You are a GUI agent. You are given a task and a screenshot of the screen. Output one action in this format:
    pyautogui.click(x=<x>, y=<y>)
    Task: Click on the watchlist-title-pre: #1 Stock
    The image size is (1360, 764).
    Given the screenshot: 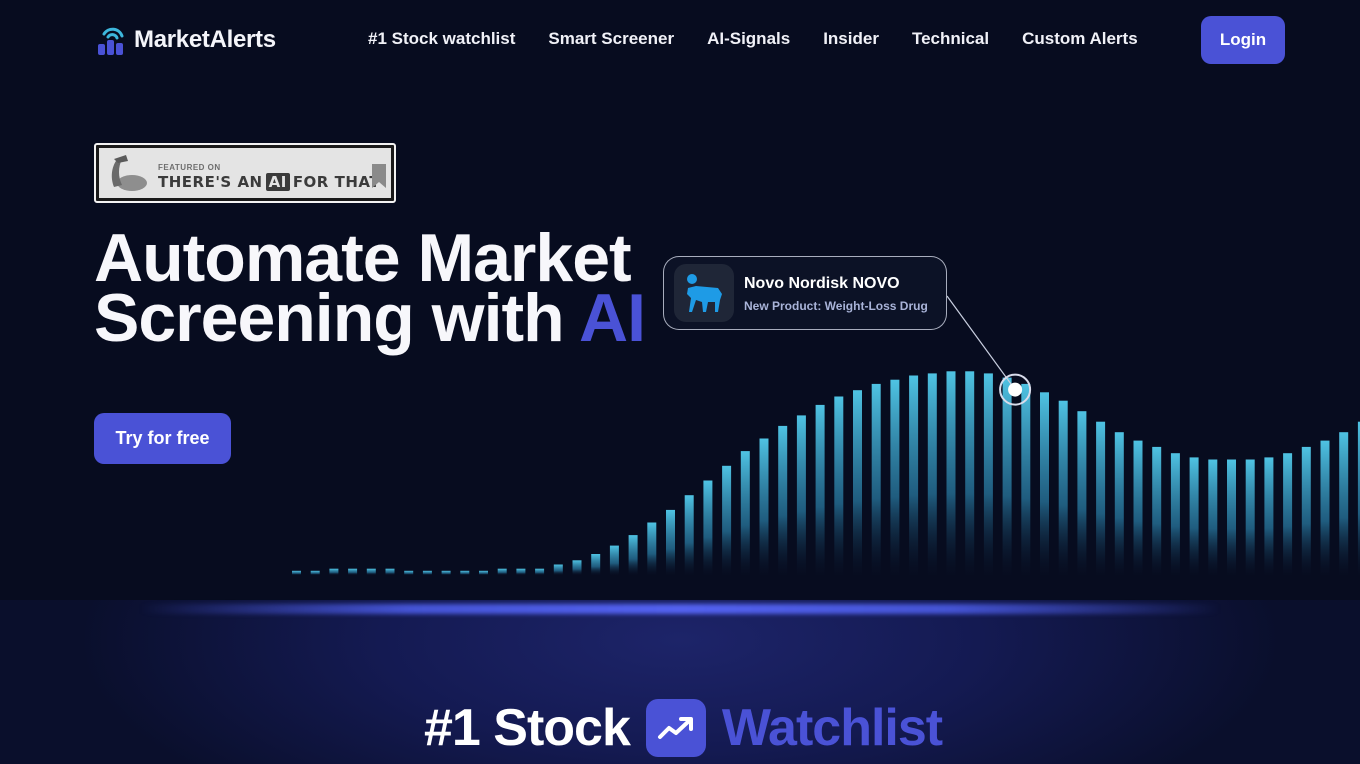 What is the action you would take?
    pyautogui.click(x=527, y=728)
    